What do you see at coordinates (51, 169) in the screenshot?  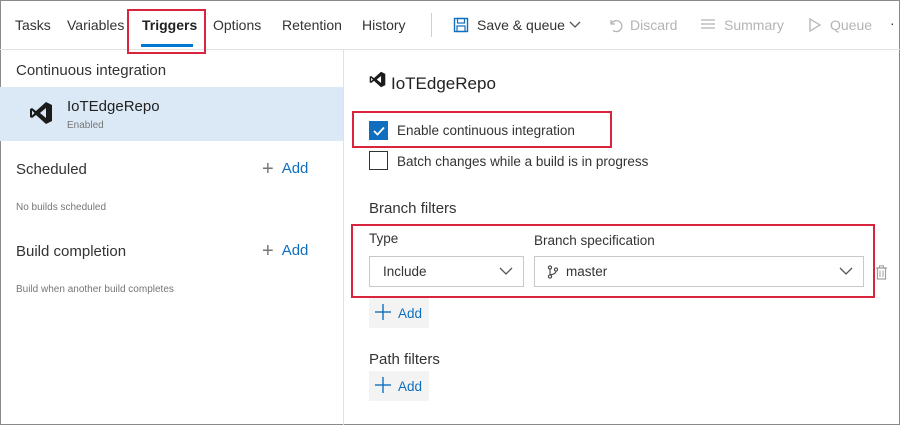 I see `scheduled-section-title: Scheduled` at bounding box center [51, 169].